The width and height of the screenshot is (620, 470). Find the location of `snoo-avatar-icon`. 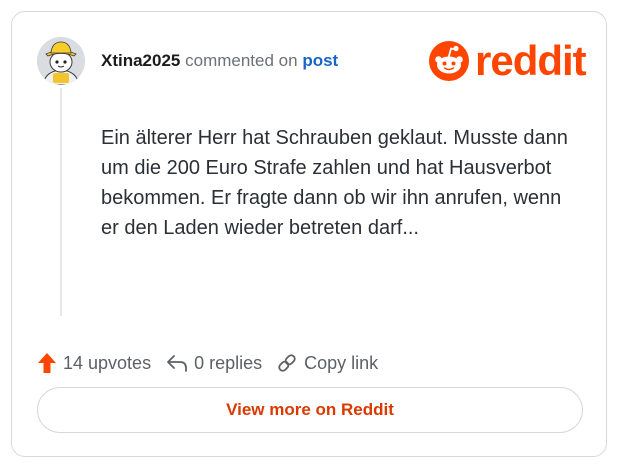

snoo-avatar-icon is located at coordinates (61, 61).